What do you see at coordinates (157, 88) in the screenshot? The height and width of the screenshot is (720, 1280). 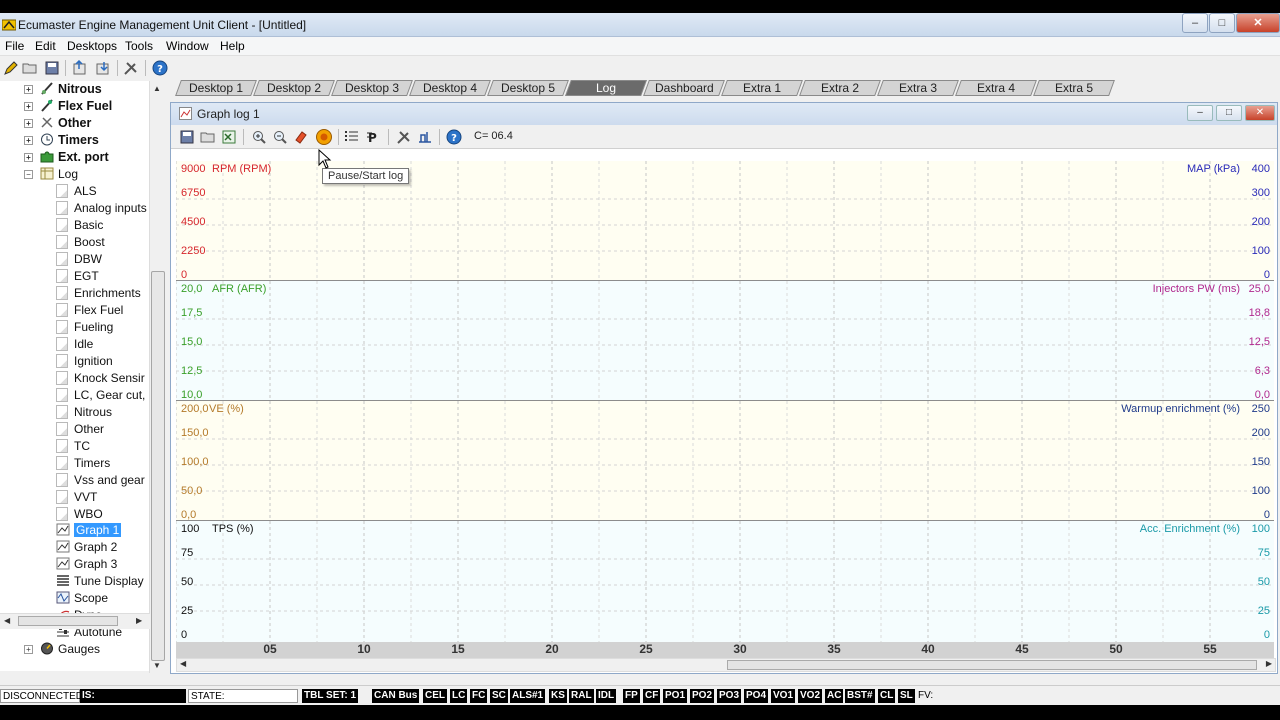 I see `scroll-up-icon: ▲` at bounding box center [157, 88].